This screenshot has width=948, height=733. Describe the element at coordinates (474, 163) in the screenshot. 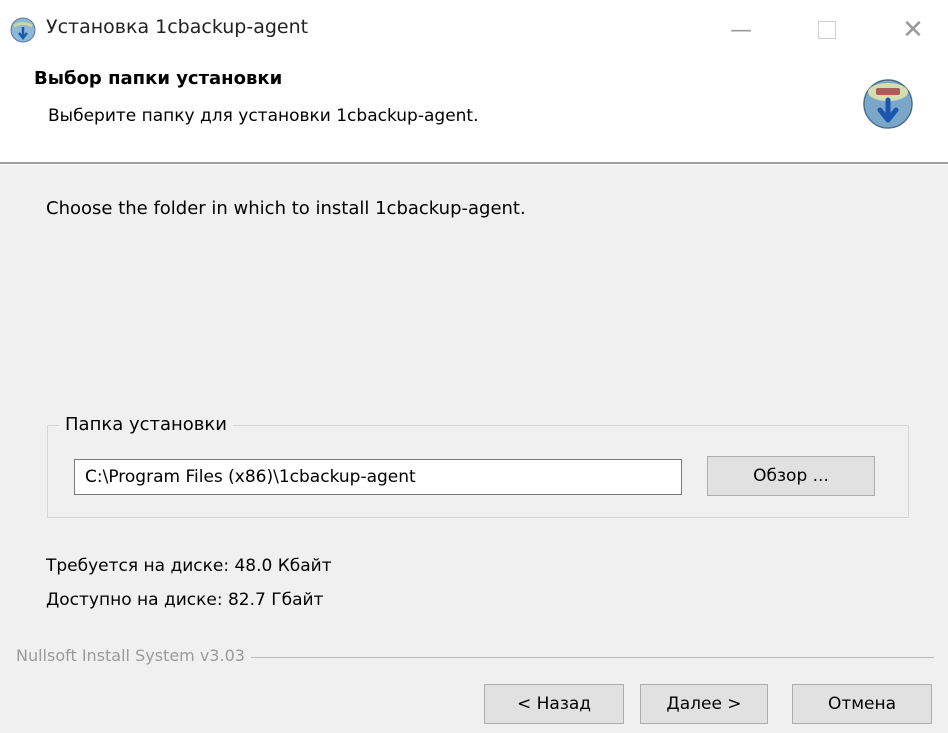

I see `header-divider` at that location.